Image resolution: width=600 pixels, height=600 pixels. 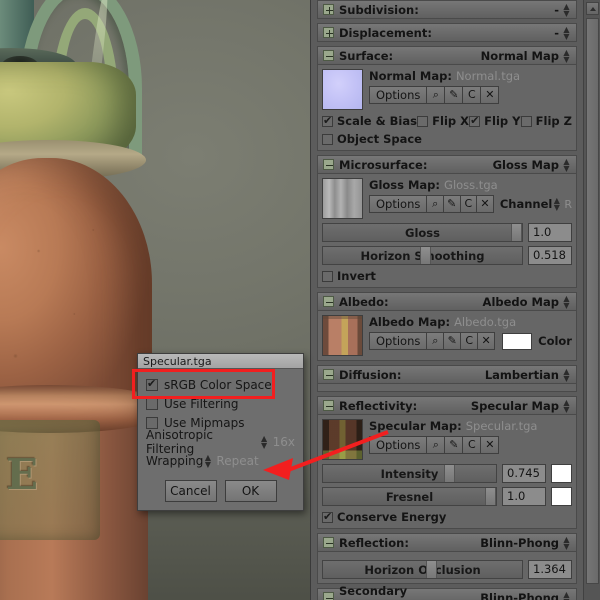 I want to click on group-header: Secondary Reflection: Blinn-Phong▲▼, so click(x=447, y=592).